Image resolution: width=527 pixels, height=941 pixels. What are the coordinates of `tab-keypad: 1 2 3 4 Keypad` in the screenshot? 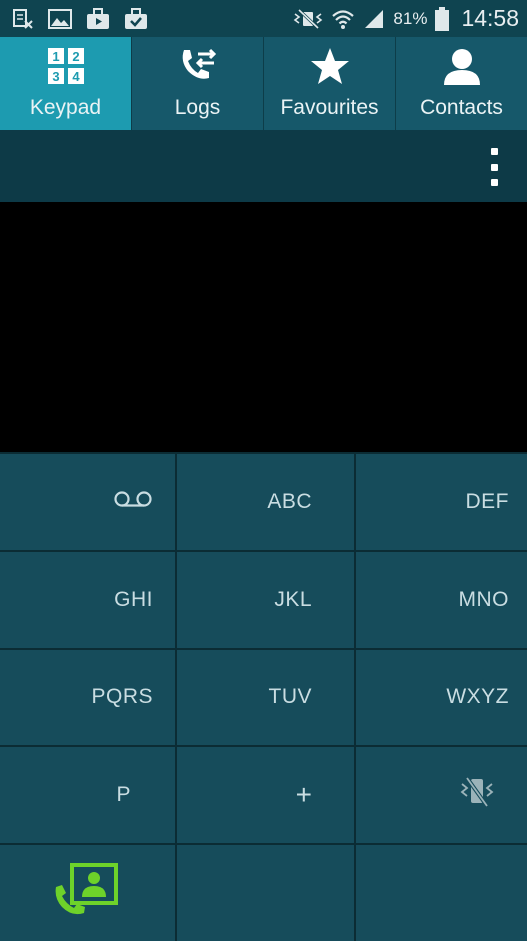 It's located at (66, 83).